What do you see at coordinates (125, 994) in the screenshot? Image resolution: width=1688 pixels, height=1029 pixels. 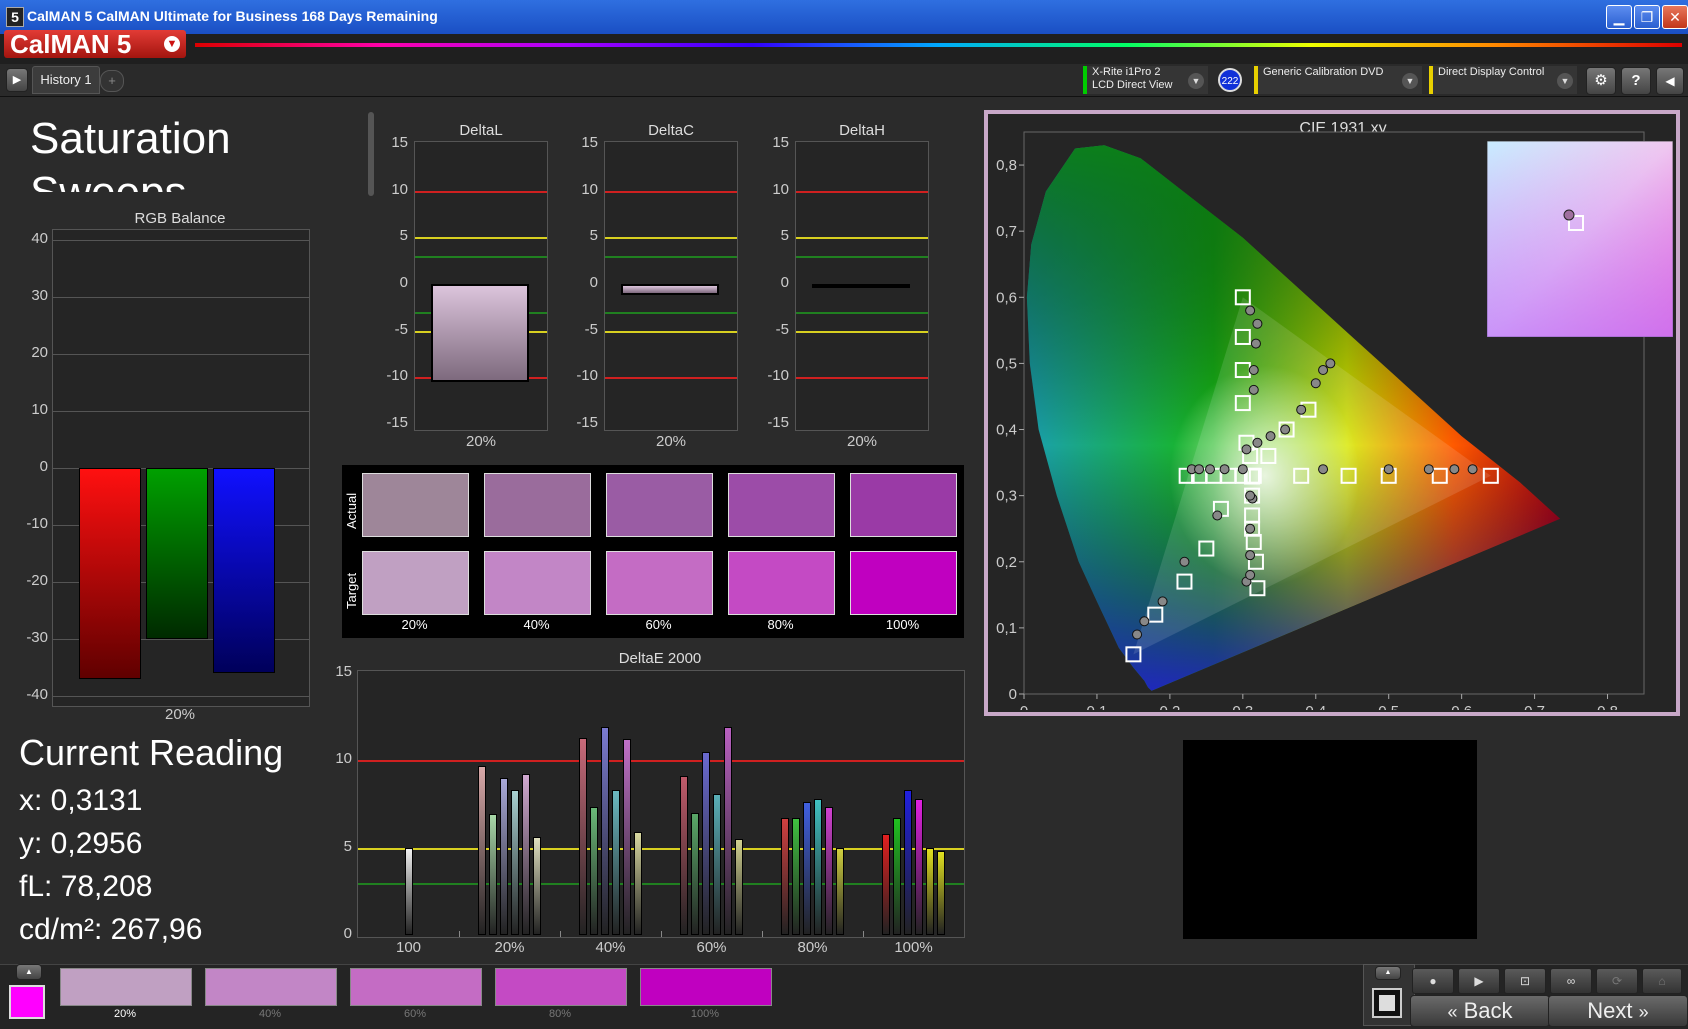 I see `bottom-swatch: 20%` at bounding box center [125, 994].